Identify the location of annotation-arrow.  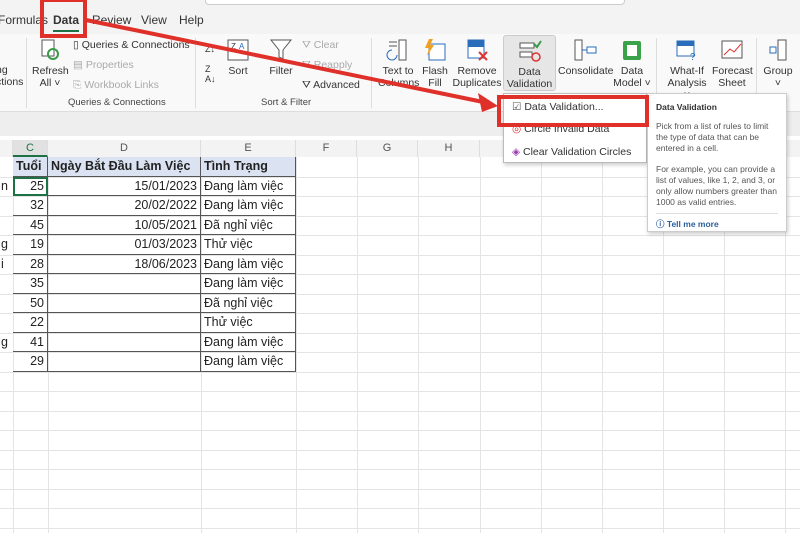
(291, 65).